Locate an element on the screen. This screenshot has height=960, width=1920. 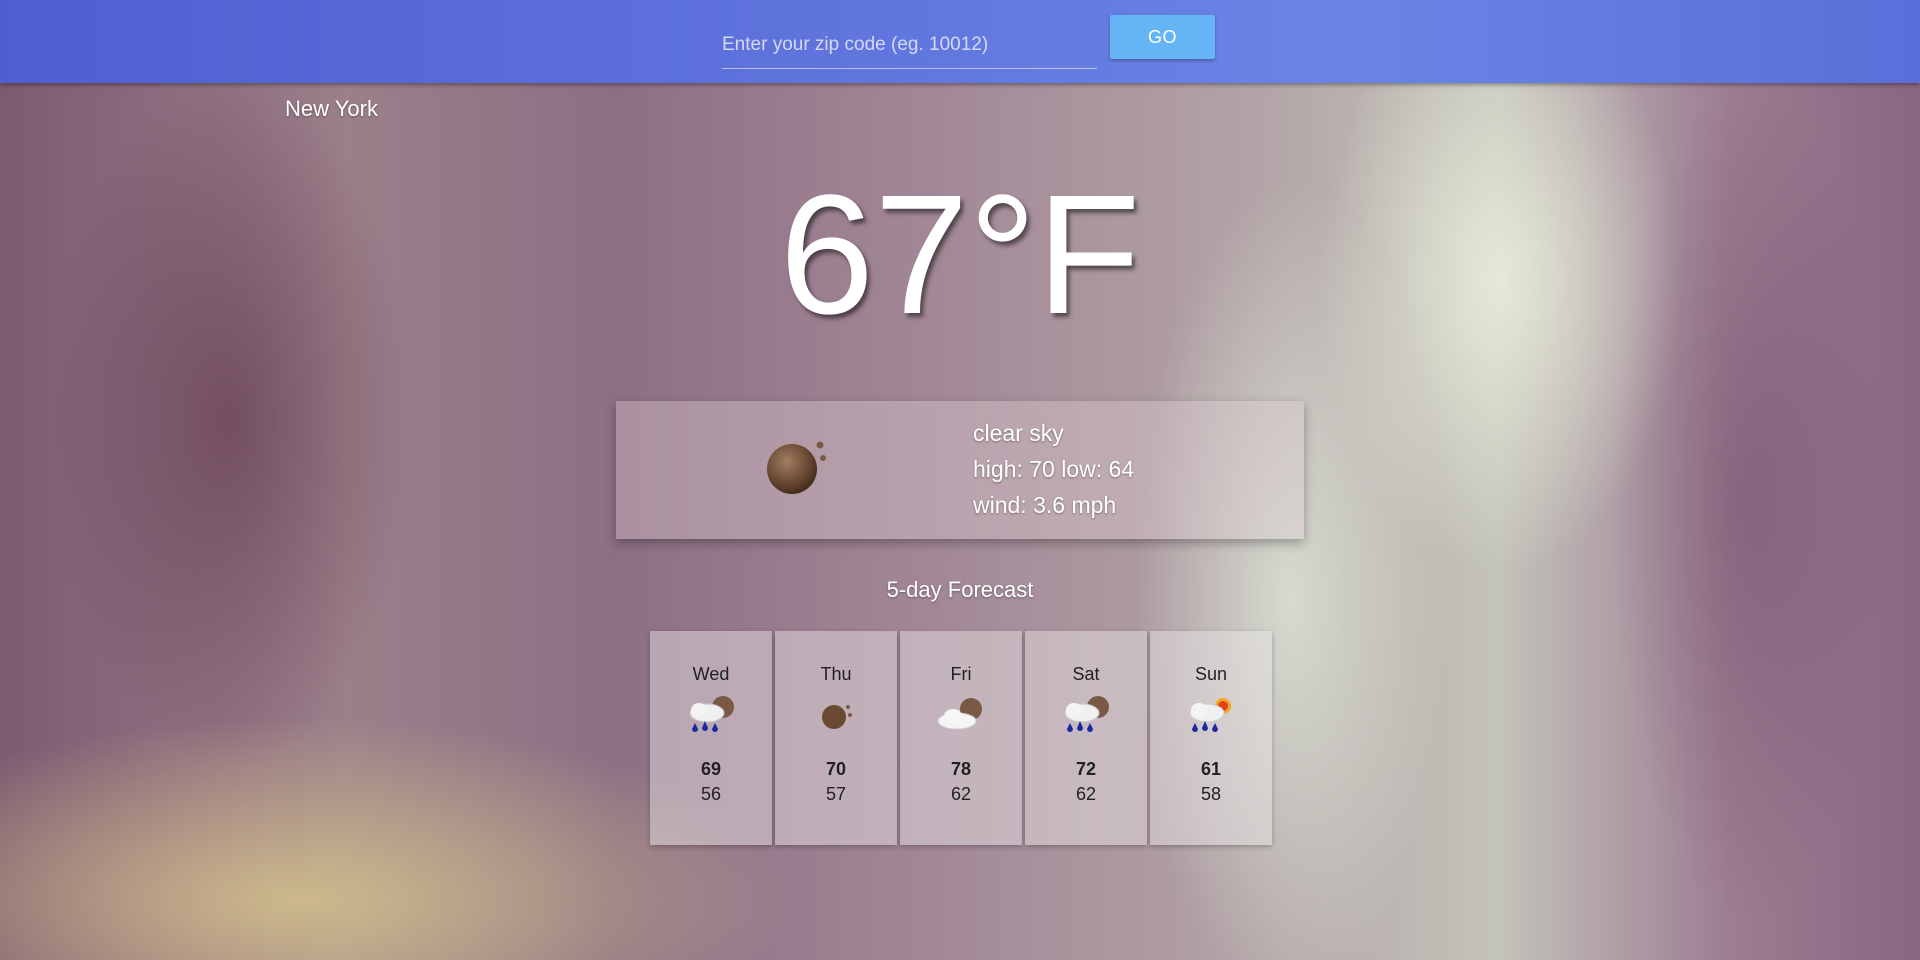
forecast-high: 70 is located at coordinates (836, 769).